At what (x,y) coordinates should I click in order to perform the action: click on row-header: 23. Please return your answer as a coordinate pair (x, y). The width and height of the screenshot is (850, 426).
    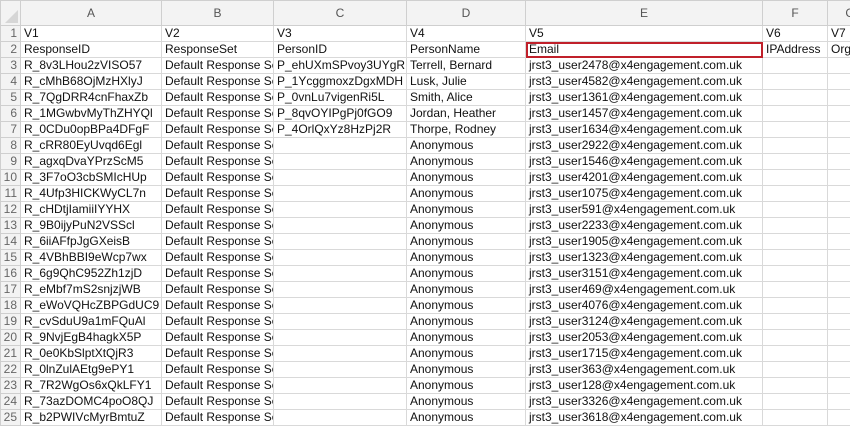
    Looking at the image, I should click on (11, 386).